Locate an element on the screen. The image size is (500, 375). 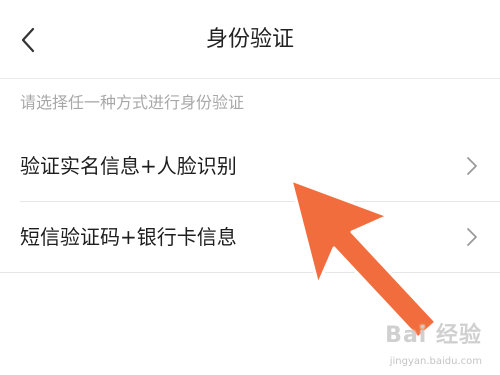
watermark-logo: Bai 经验 is located at coordinates (433, 335).